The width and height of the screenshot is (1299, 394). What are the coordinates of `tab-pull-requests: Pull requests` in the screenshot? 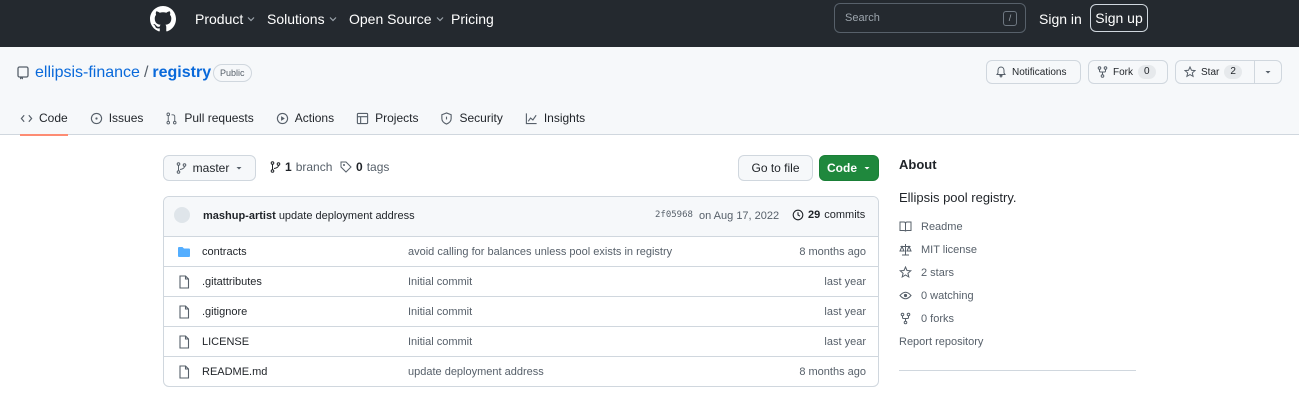 It's located at (209, 118).